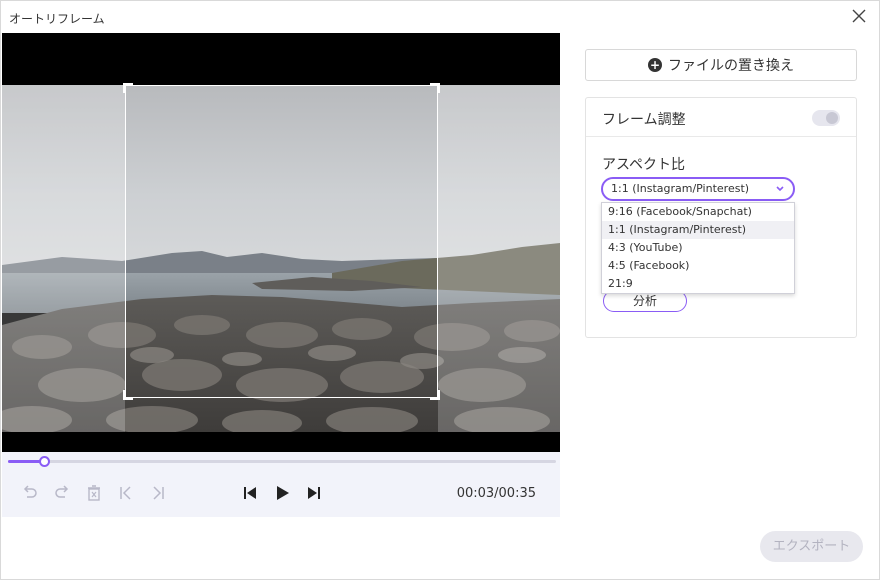  I want to click on close-icon, so click(859, 16).